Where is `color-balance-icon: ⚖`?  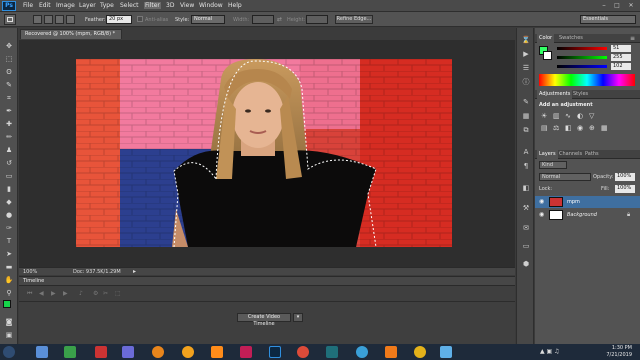
color-balance-icon: ⚖ is located at coordinates (556, 128).